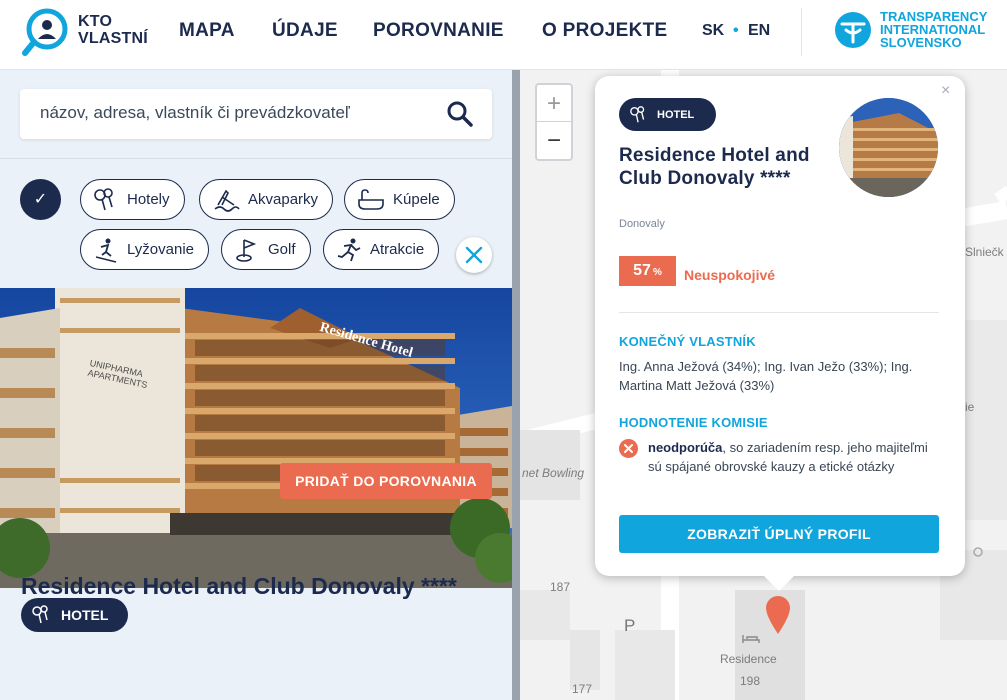 This screenshot has width=1007, height=700. What do you see at coordinates (685, 447) in the screenshot?
I see `evaluation-verdict: neodporúča` at bounding box center [685, 447].